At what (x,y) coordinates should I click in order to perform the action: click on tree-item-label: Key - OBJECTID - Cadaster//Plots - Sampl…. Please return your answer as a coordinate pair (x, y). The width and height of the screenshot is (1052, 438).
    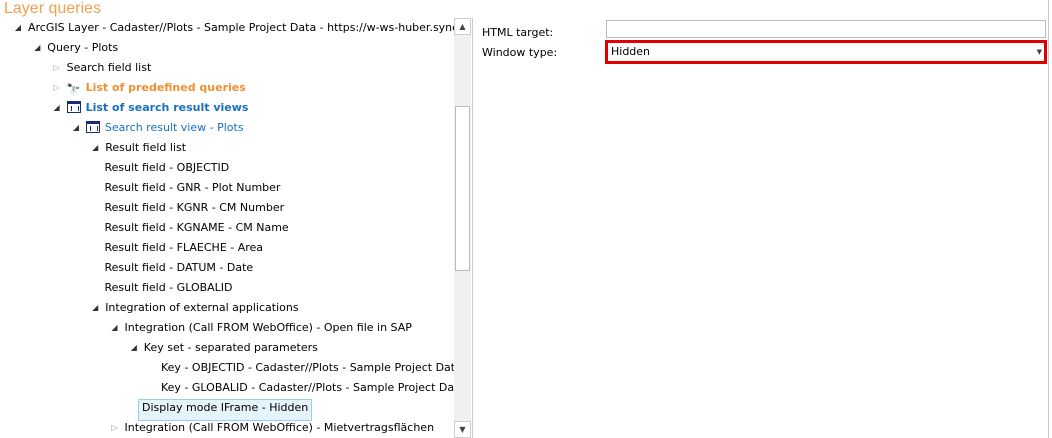
    Looking at the image, I should click on (307, 367).